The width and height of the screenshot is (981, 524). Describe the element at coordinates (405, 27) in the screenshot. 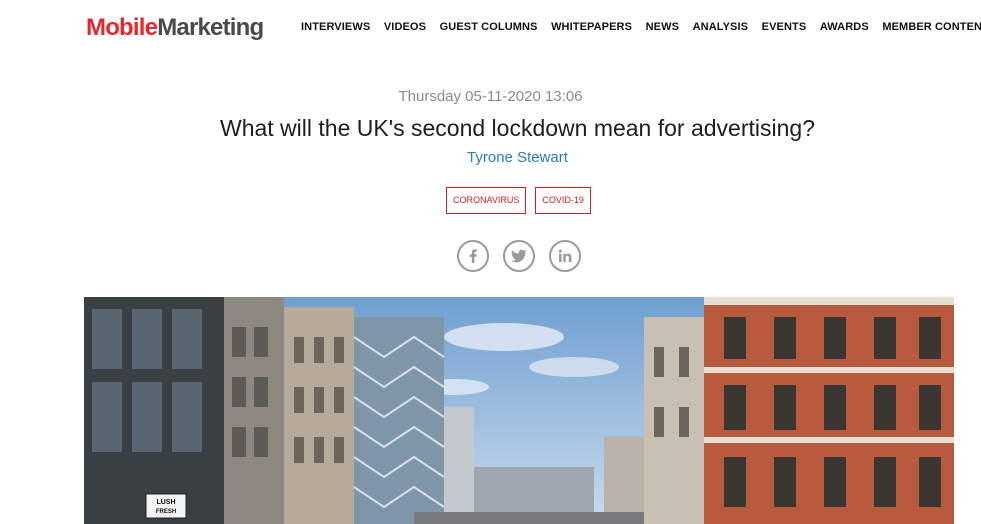

I see `nav-item-videos: VIDEOS` at that location.